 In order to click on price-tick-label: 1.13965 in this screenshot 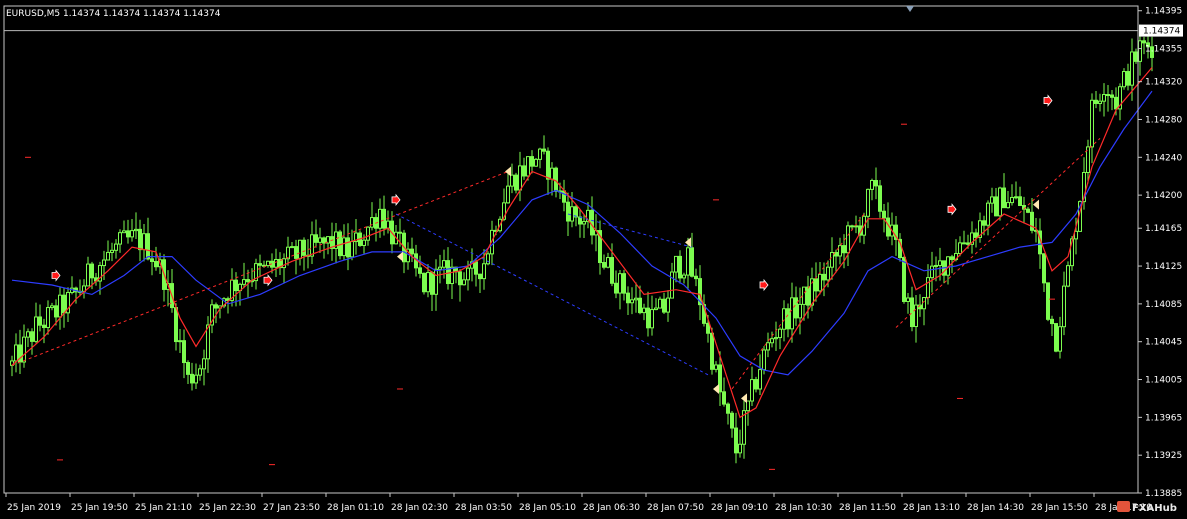, I will do `click(1163, 418)`.